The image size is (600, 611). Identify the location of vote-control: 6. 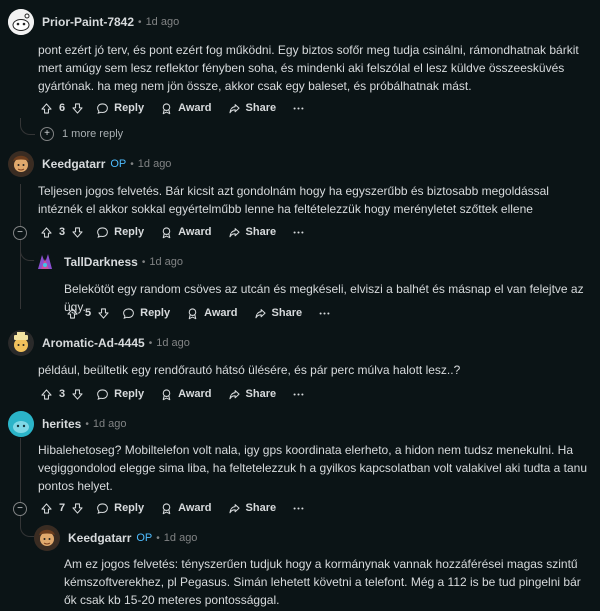
(62, 108).